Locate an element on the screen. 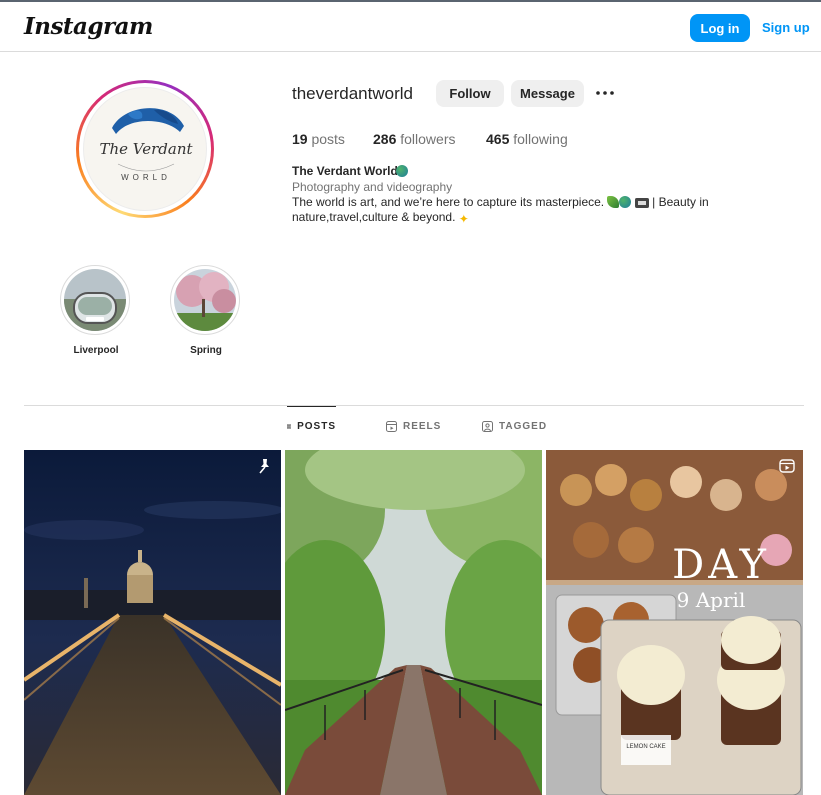 The image size is (821, 795). tab-tagged: TAGGED is located at coordinates (514, 426).